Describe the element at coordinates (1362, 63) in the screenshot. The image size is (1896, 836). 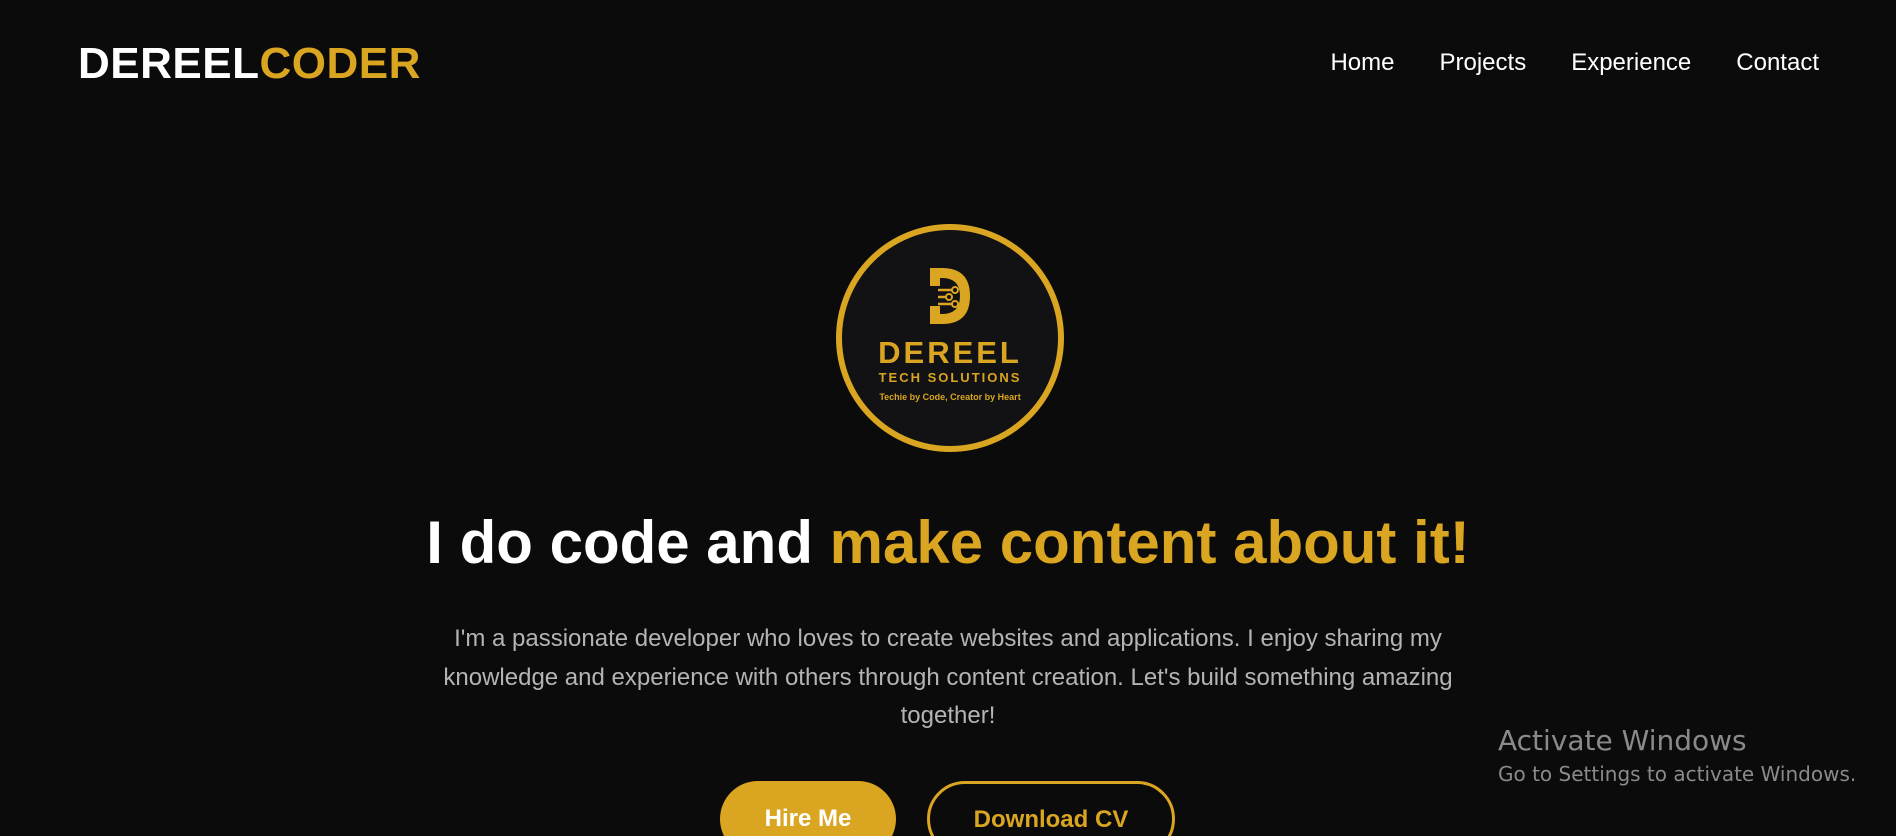
I see `nav-link-home: Home` at that location.